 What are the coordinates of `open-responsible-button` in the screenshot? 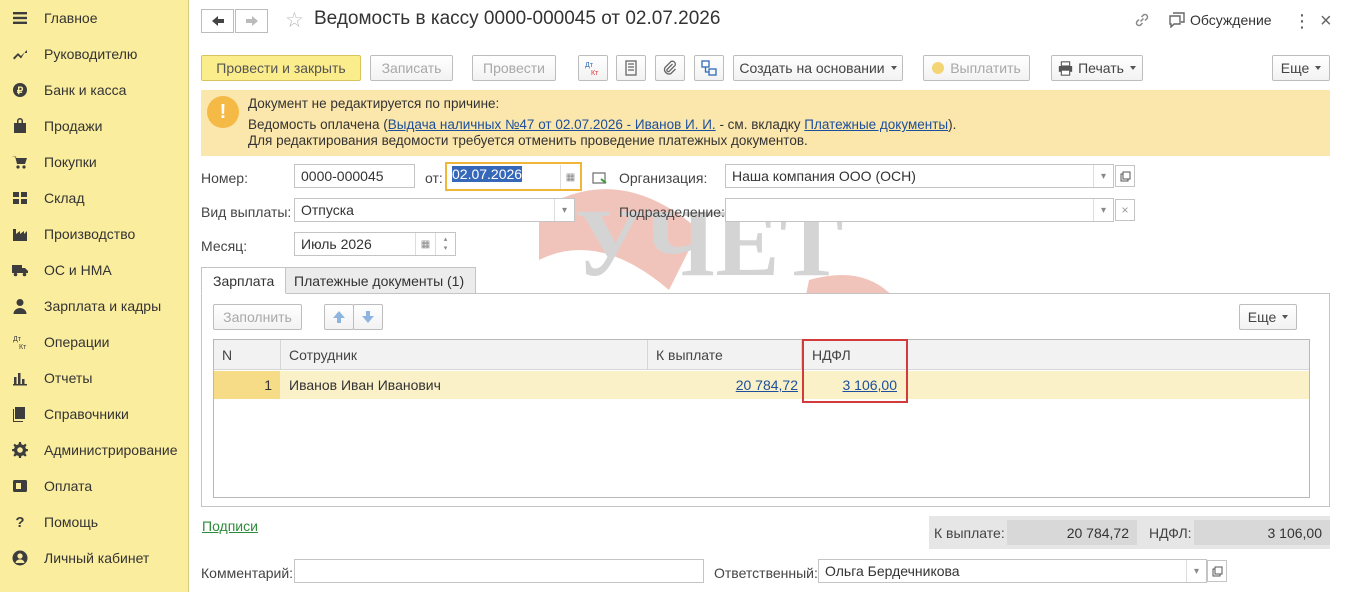 It's located at (1217, 571).